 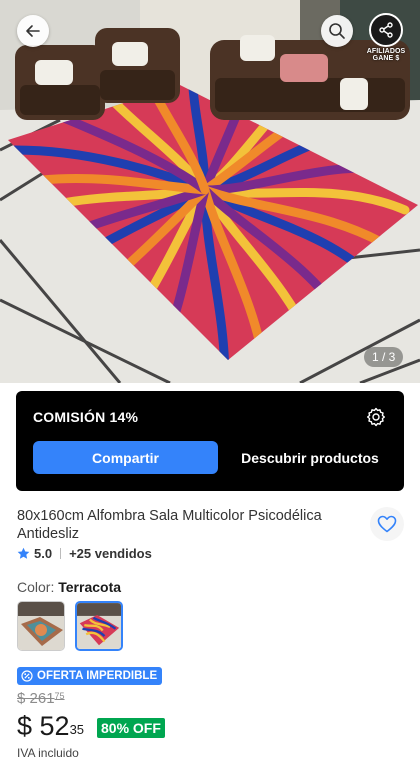 I want to click on tax-note: IVA incluido, so click(x=48, y=753).